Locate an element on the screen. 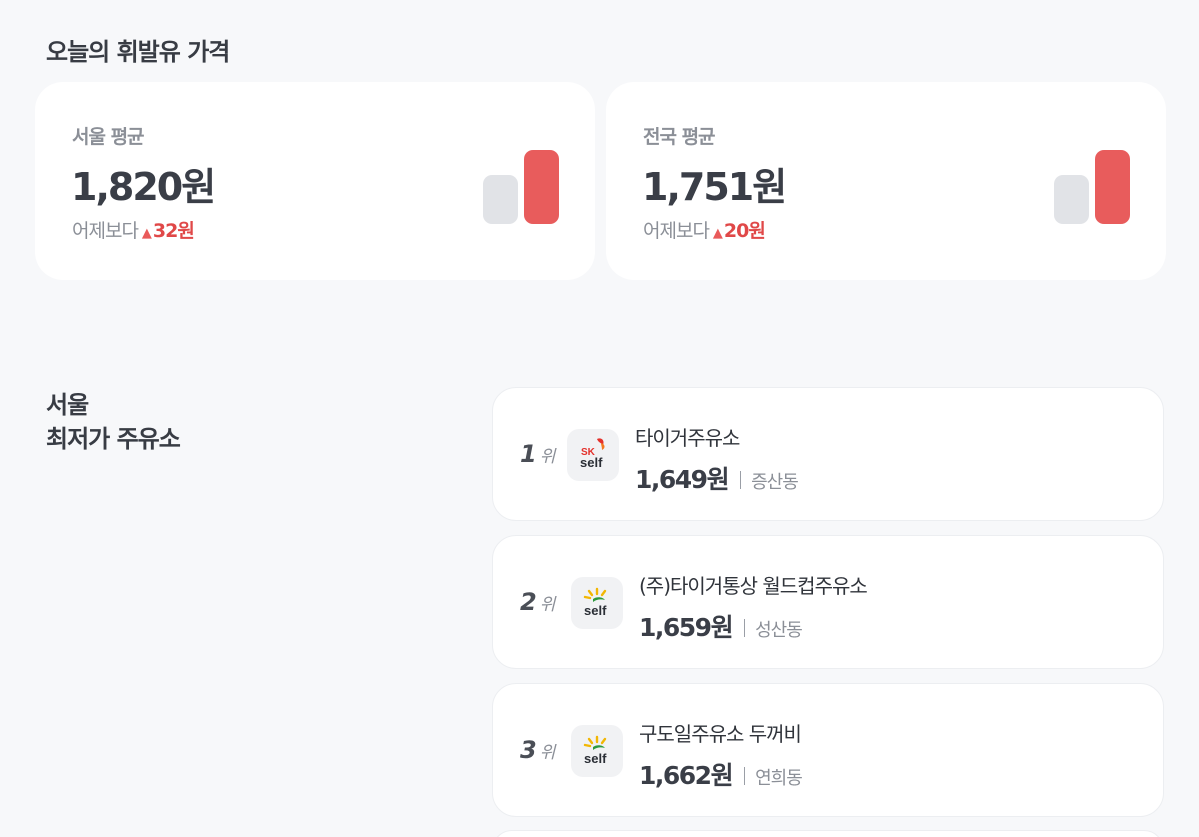 This screenshot has height=837, width=1199. station-card-1: 1위 SK self 타이거주유소 1,649원 증산동 is located at coordinates (828, 454).